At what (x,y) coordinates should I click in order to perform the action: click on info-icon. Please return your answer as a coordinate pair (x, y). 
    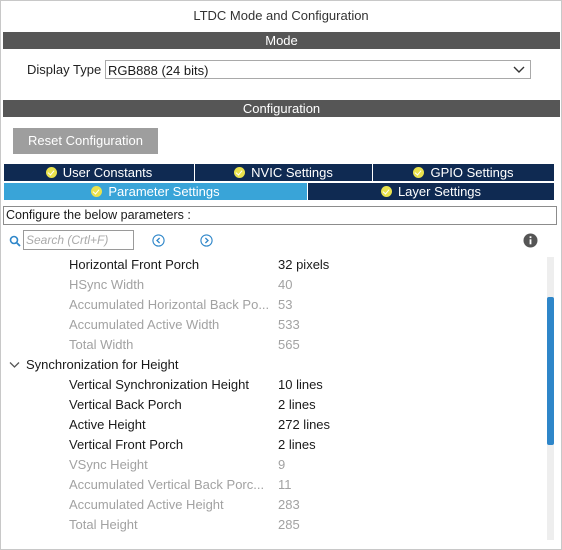
    Looking at the image, I should click on (530, 240).